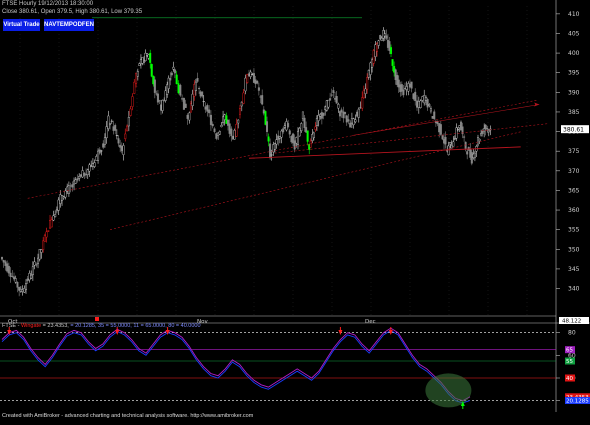 This screenshot has height=425, width=590. Describe the element at coordinates (574, 73) in the screenshot. I see `price-tick-label: 395` at that location.